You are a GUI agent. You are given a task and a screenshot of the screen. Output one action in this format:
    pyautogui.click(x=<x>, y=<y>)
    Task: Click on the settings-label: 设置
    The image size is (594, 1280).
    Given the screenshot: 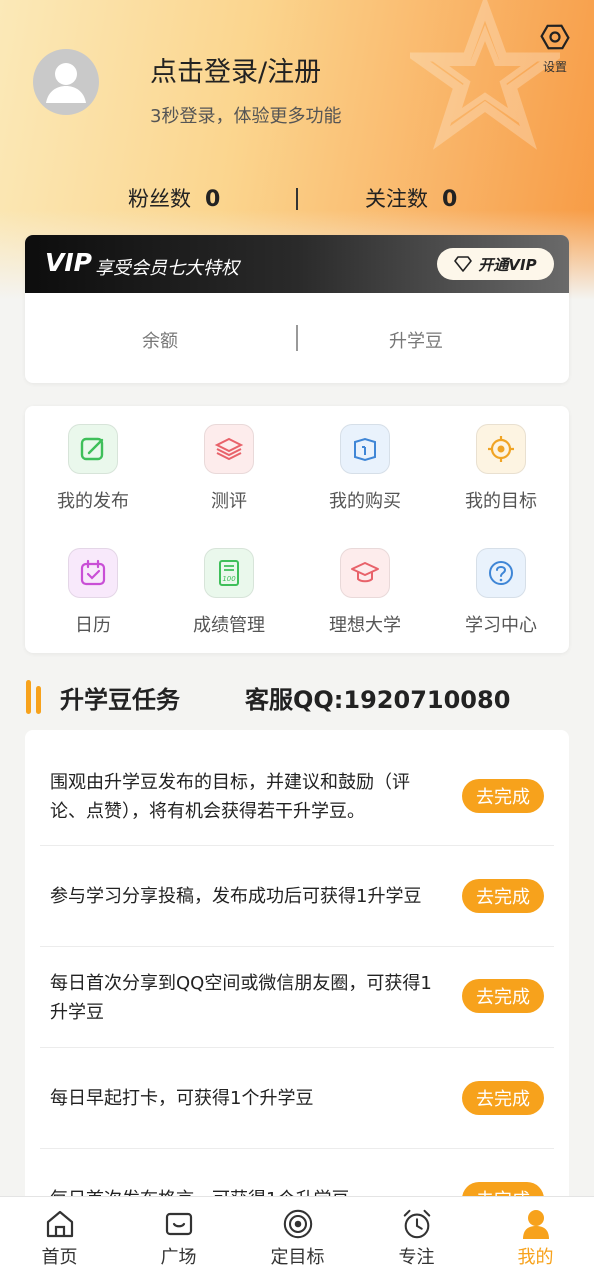 What is the action you would take?
    pyautogui.click(x=554, y=67)
    